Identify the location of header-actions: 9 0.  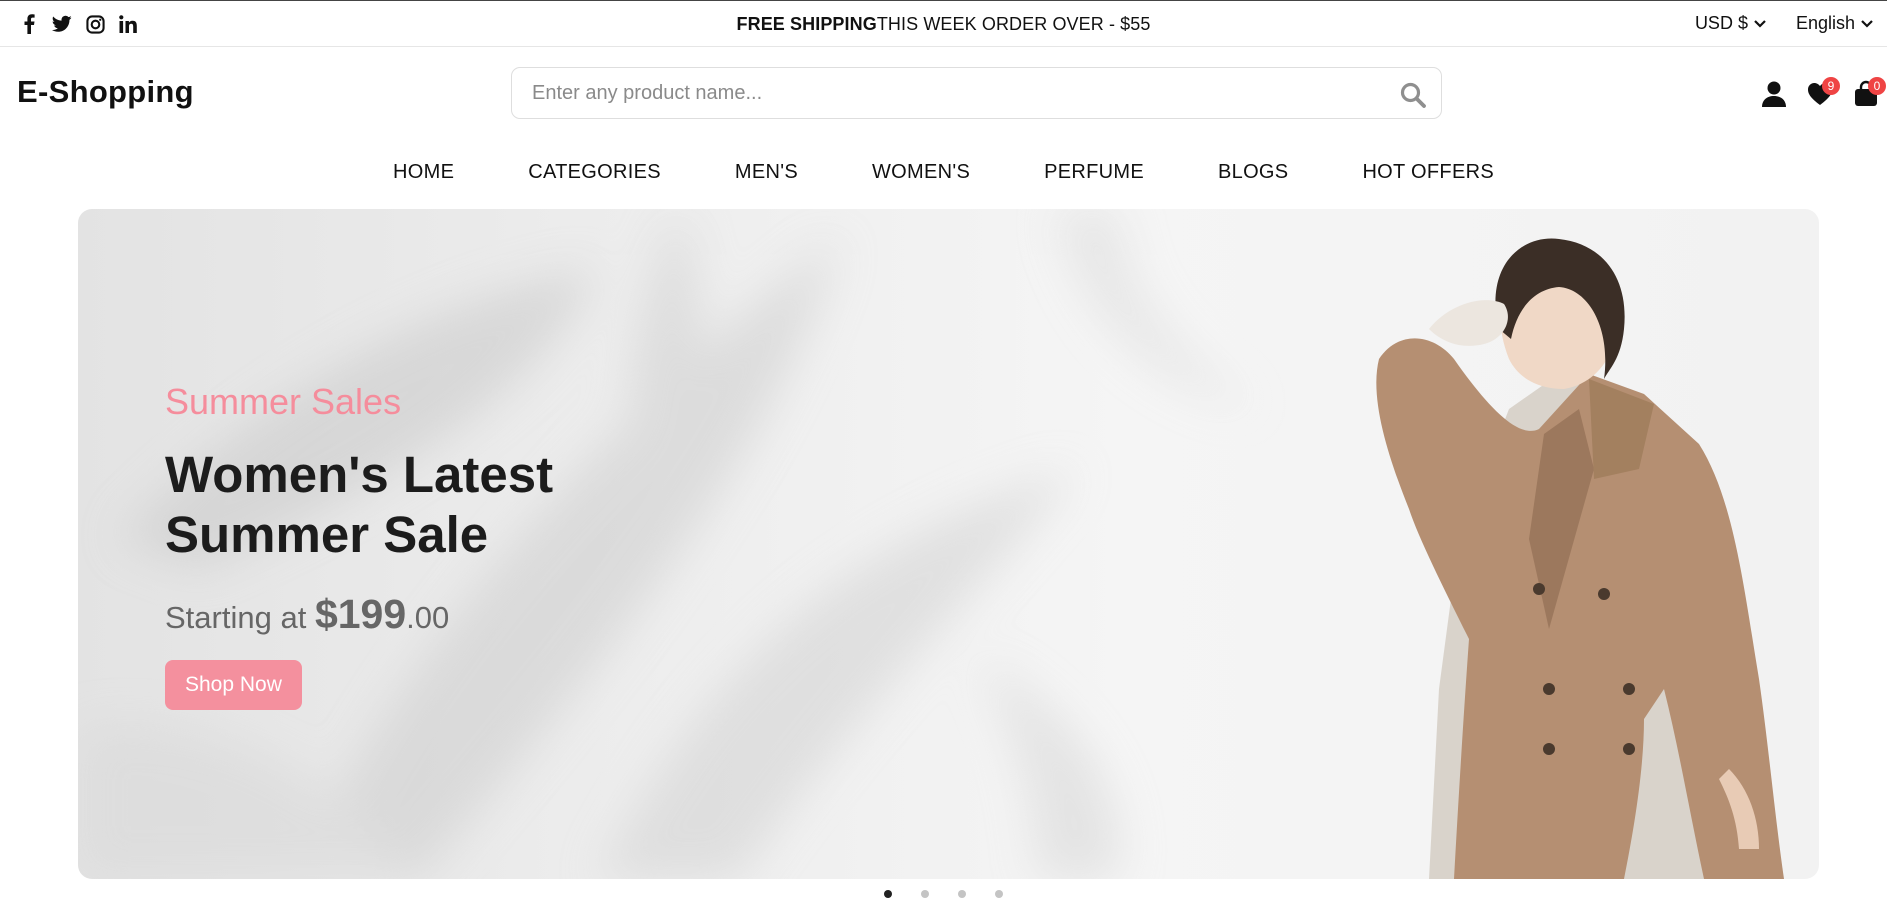
(1823, 92).